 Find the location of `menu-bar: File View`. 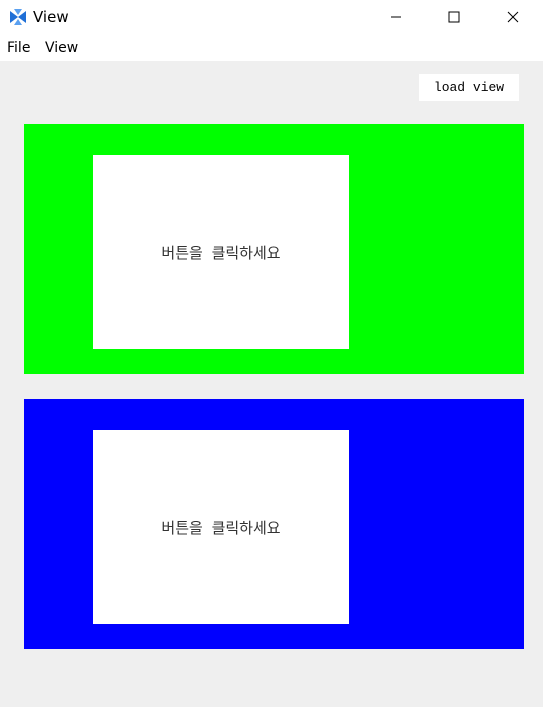

menu-bar: File View is located at coordinates (271, 47).